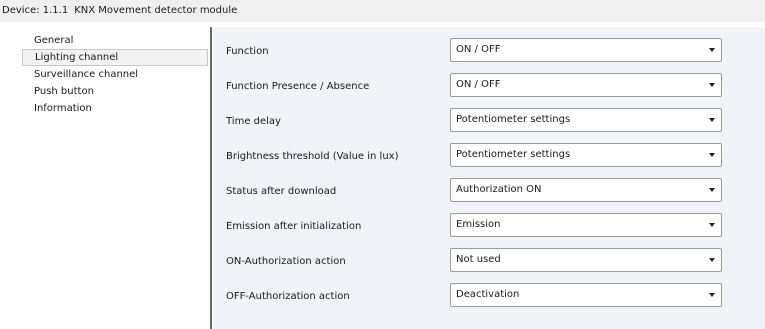  I want to click on setting-row-off-authorization-action: OFF-Authorization action Deactivation, so click(489, 297).